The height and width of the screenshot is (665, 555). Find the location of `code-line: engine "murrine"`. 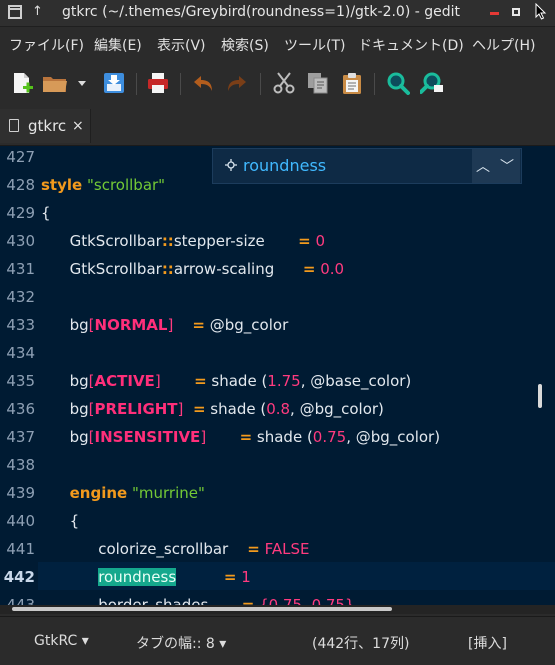

code-line: engine "murrine" is located at coordinates (123, 493).